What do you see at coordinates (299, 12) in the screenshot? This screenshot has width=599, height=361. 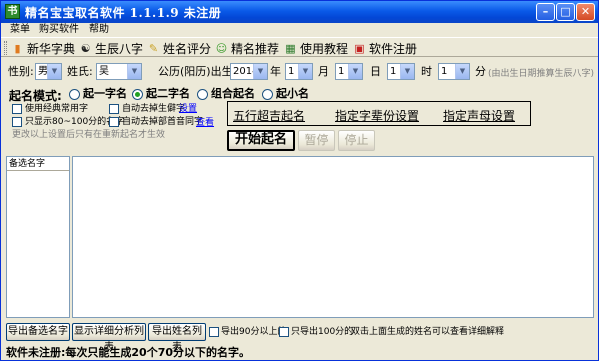 I see `title-bar: 书 精名宝宝取名软件 1.1.1.9 未注册 – □ ✕` at bounding box center [299, 12].